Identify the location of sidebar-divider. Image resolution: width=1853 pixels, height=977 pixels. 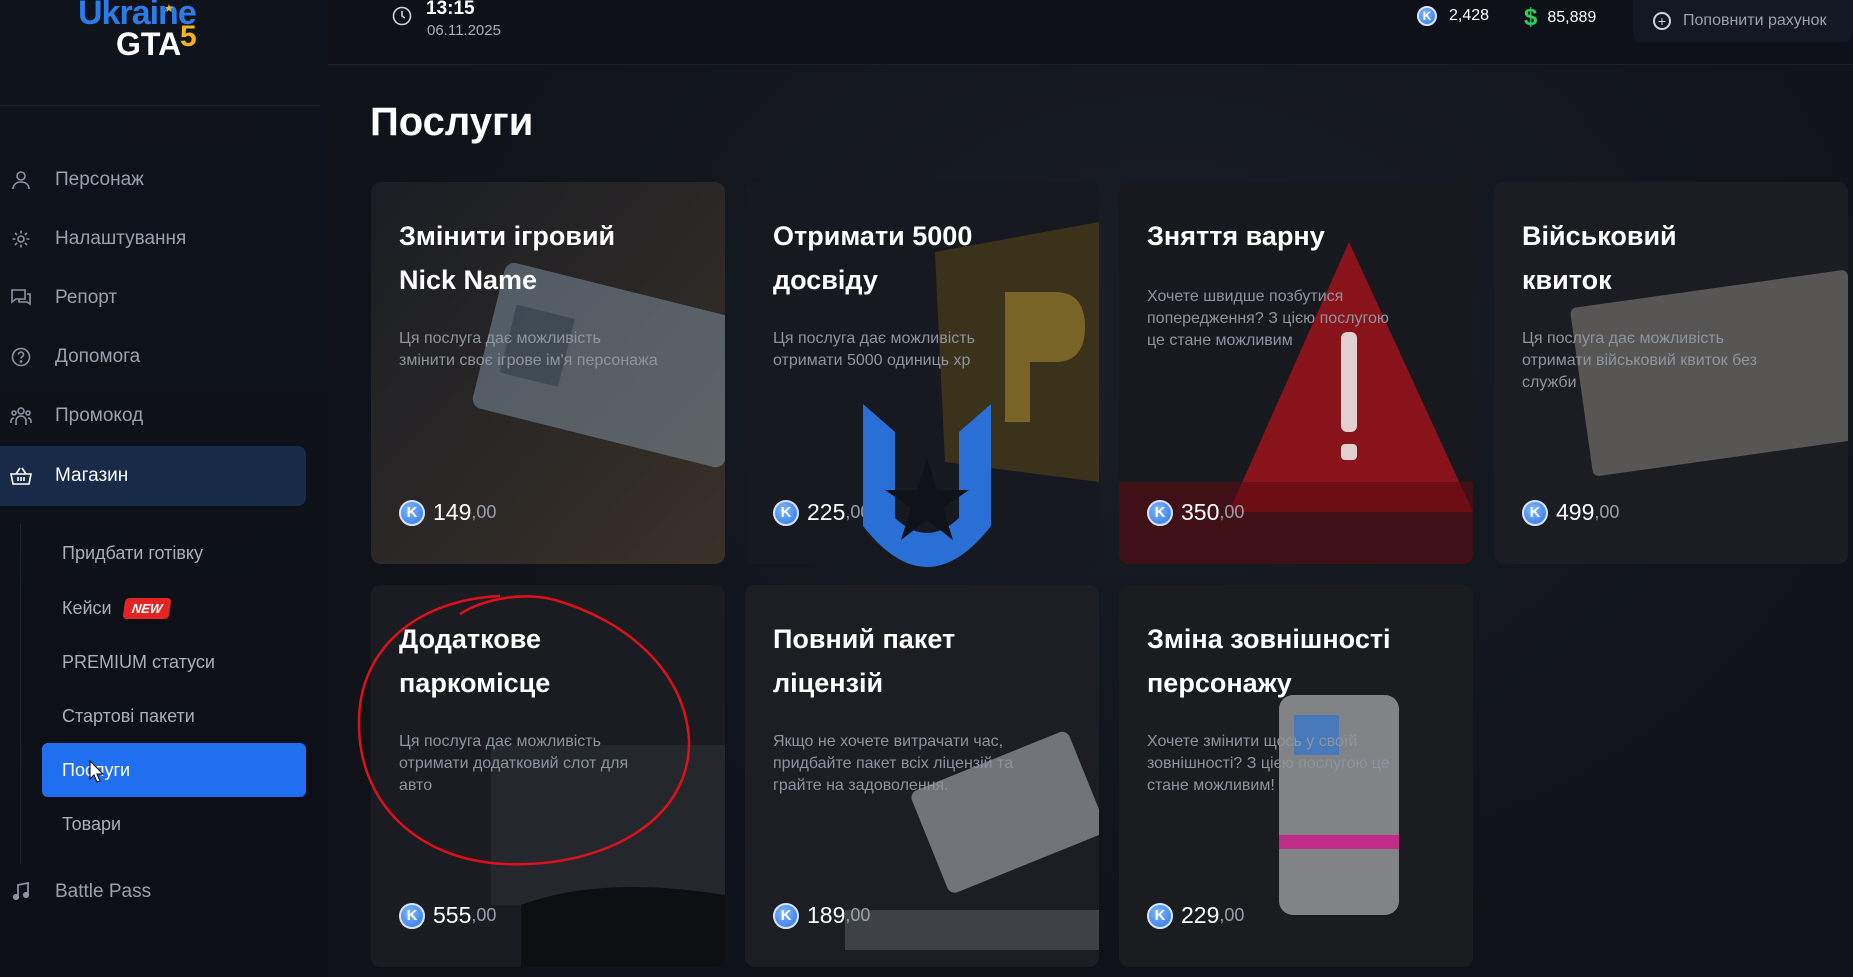
(160, 105).